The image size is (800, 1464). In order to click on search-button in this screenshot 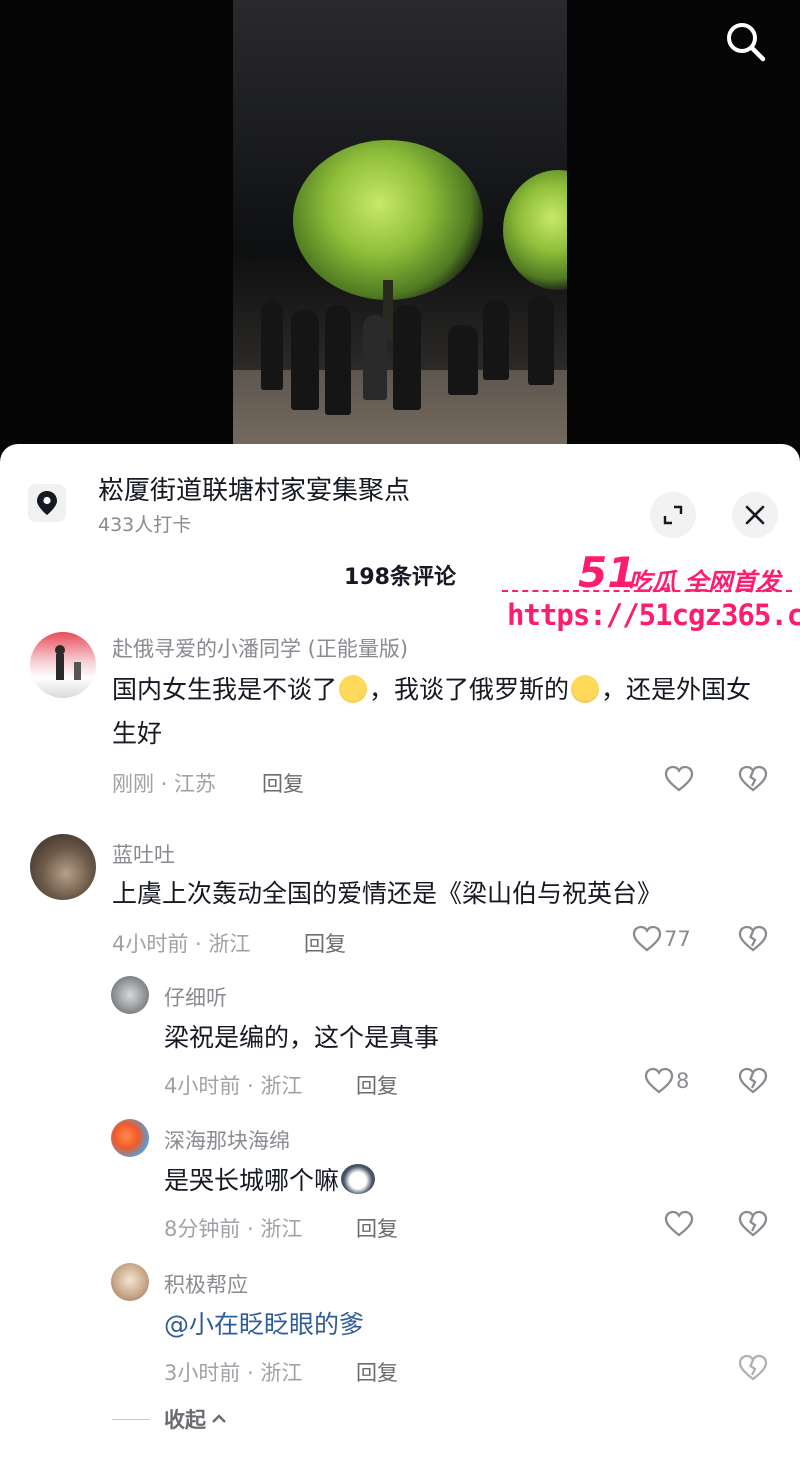, I will do `click(746, 42)`.